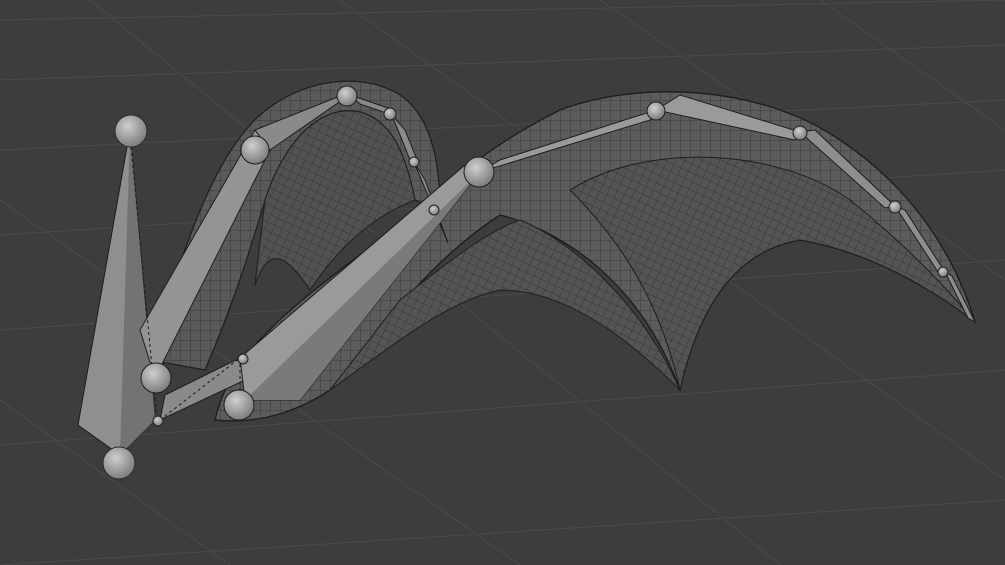  What do you see at coordinates (158, 421) in the screenshot?
I see `joint-small-base` at bounding box center [158, 421].